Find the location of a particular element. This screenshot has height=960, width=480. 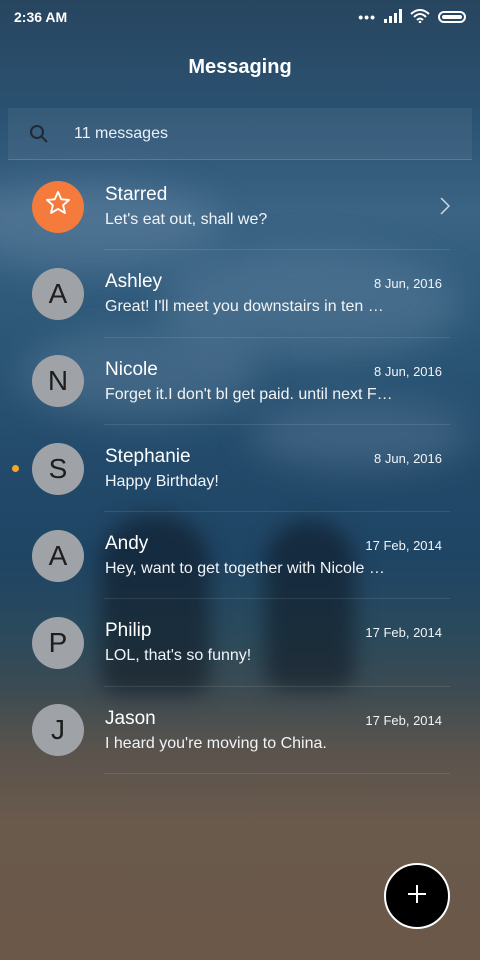

wifi-icon is located at coordinates (420, 17).